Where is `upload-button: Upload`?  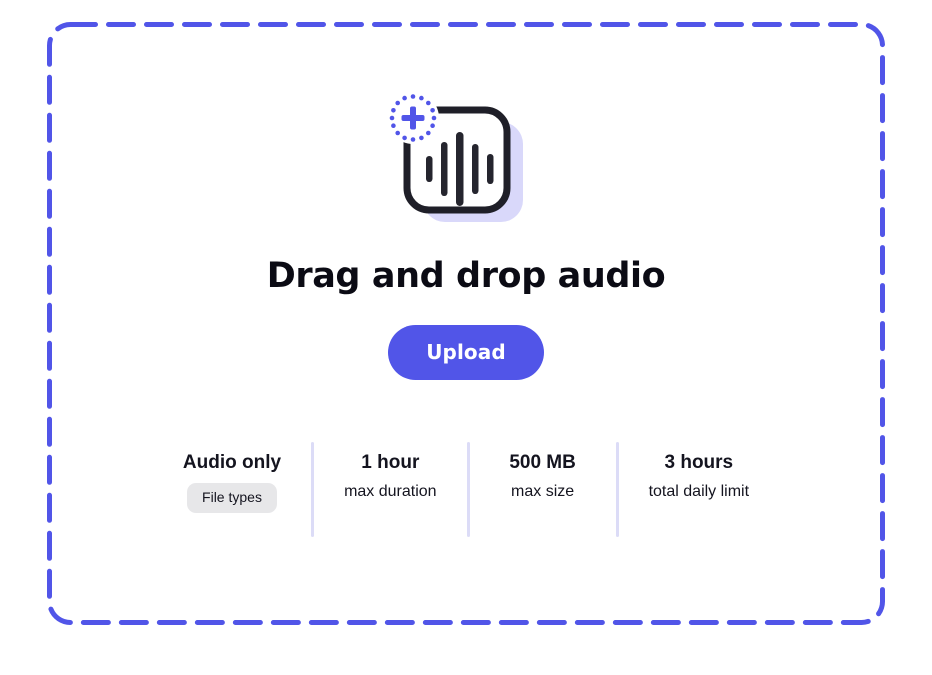 upload-button: Upload is located at coordinates (466, 352).